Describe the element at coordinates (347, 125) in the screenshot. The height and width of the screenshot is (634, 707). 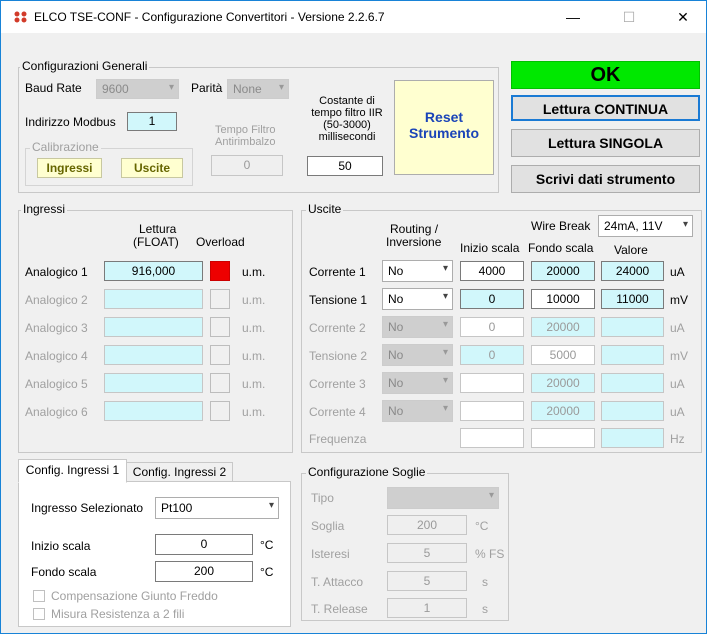
I see `iir-label-3: (50-3000)` at that location.